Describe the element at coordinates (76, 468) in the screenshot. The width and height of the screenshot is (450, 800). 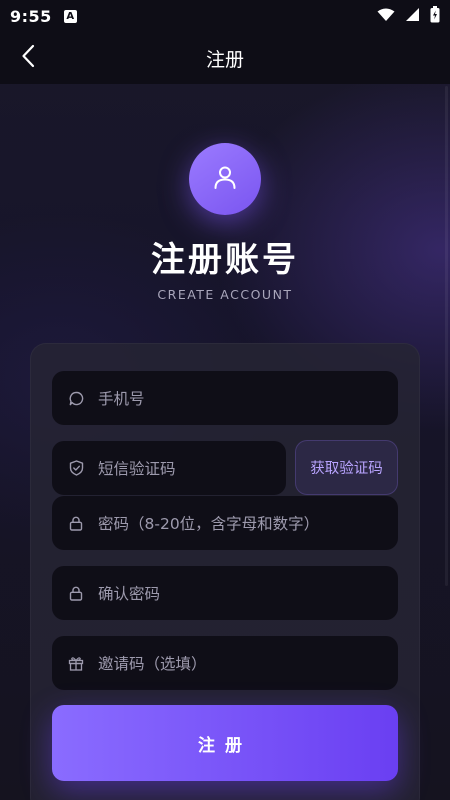
I see `shield-icon` at that location.